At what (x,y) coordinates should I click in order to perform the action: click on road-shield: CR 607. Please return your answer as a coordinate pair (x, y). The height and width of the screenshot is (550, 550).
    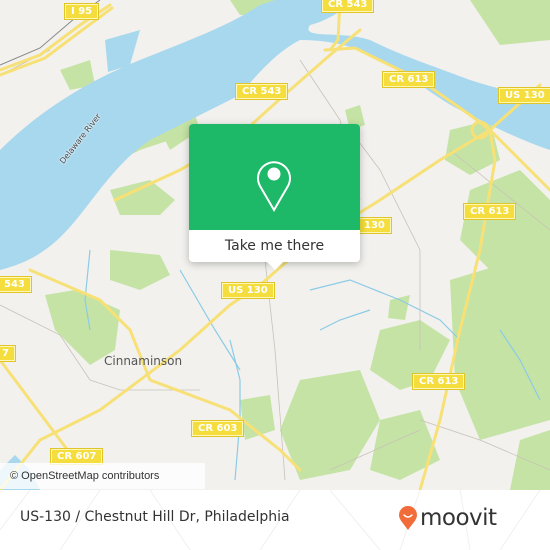
    Looking at the image, I should click on (76, 456).